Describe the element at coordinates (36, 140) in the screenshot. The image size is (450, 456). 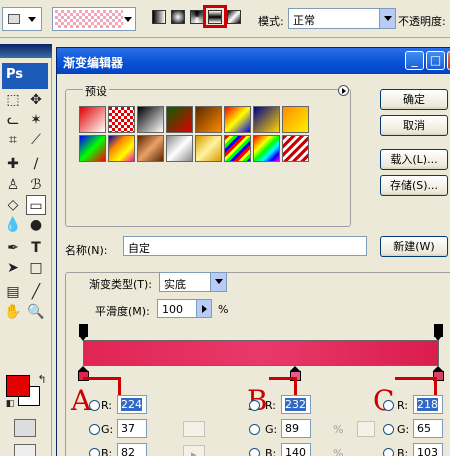
I see `slice-tool-icon: ⟋` at that location.